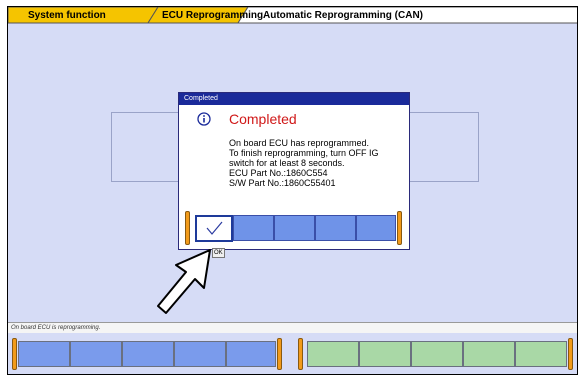  I want to click on message-line: To finish reprogramming, turn OFF IG, so click(304, 153).